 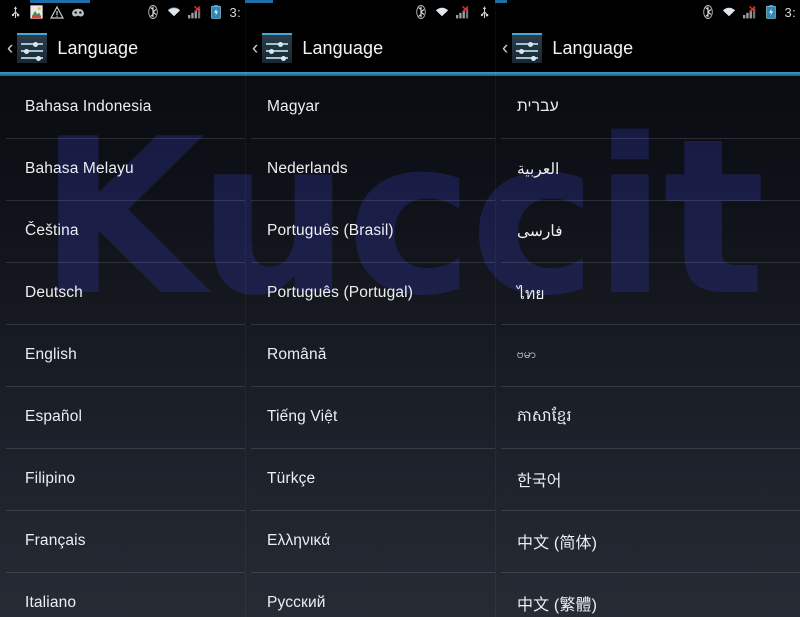 I want to click on list-item: English, so click(x=122, y=355).